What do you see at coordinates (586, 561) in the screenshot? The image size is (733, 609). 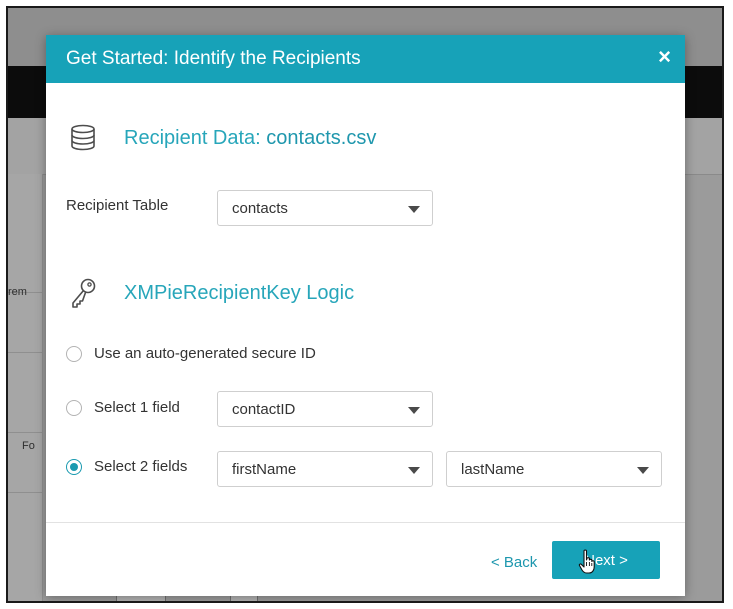 I see `hand-pointer-icon` at bounding box center [586, 561].